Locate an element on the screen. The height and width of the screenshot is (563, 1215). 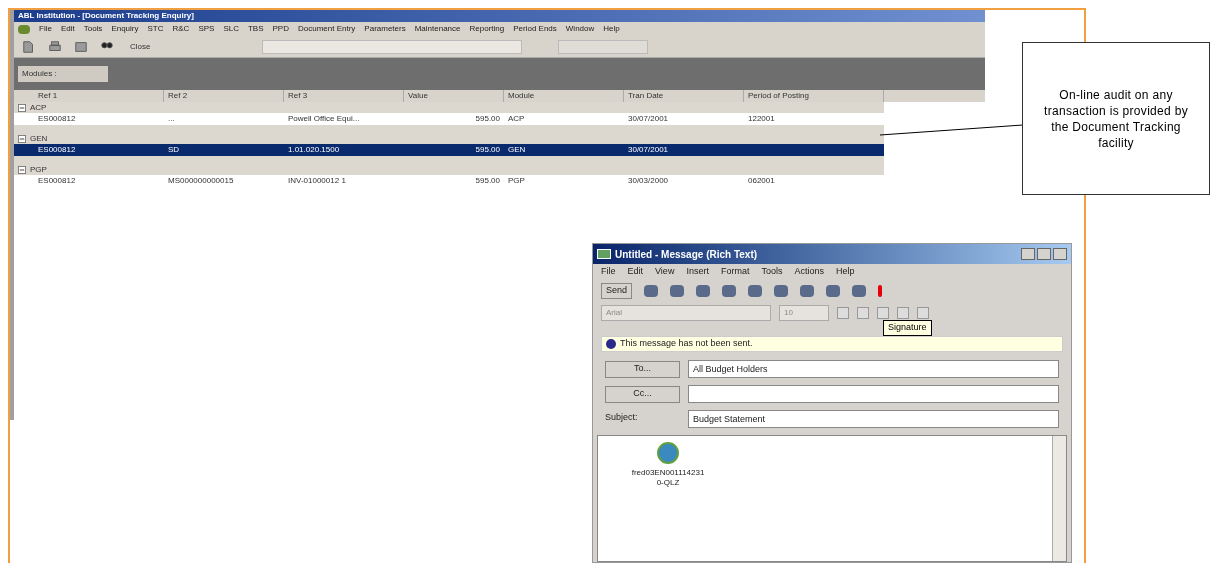
menu-item: Period Ends is located at coordinates (535, 29).